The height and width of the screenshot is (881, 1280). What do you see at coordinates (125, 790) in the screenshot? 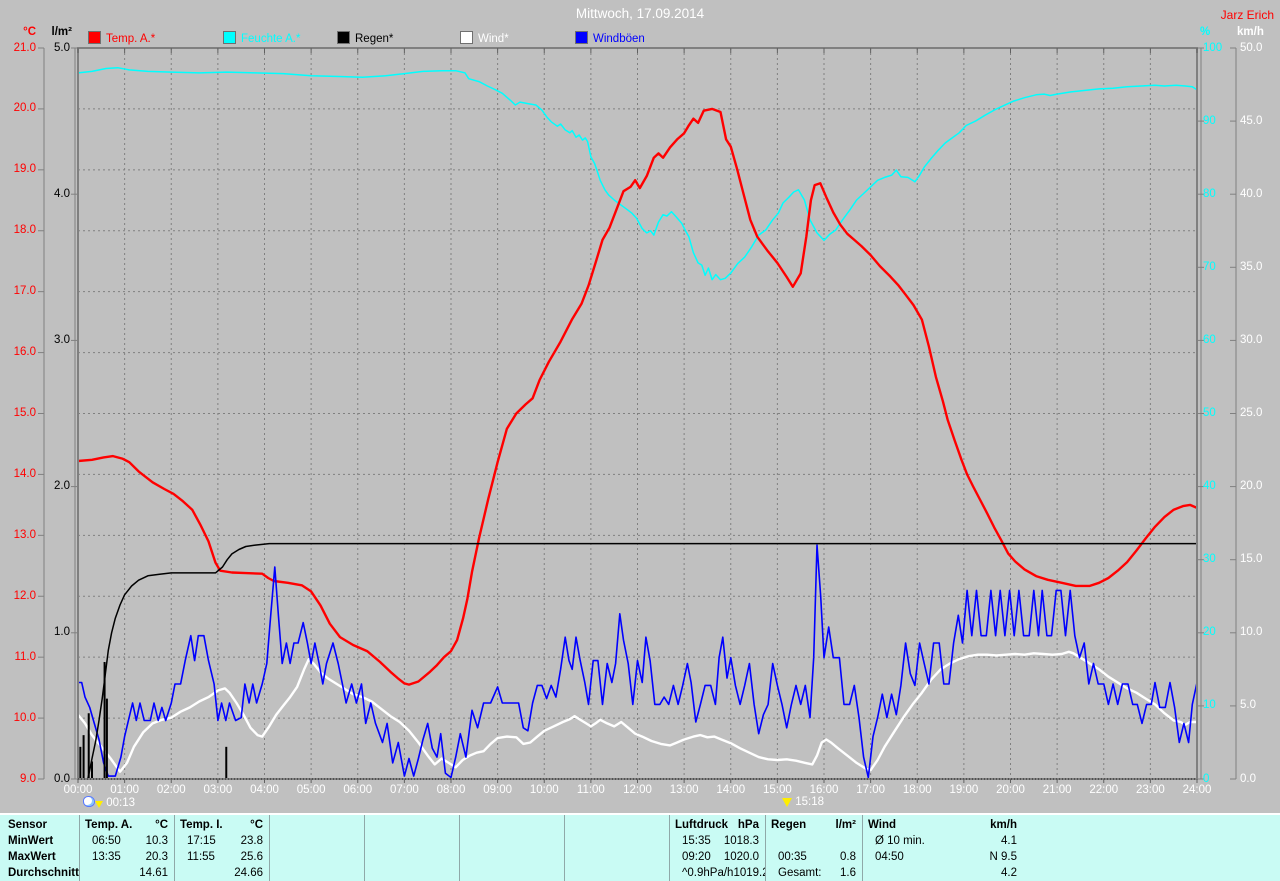
I see `time-tick-label: 01:00` at bounding box center [125, 790].